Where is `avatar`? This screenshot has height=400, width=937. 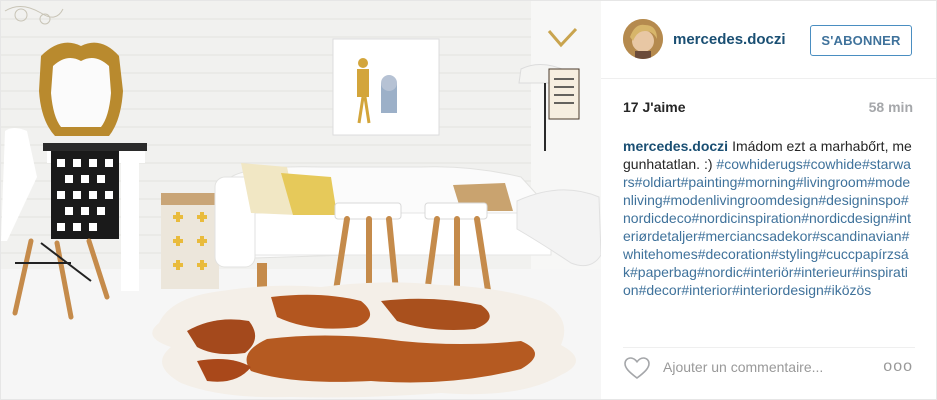
avatar is located at coordinates (643, 39).